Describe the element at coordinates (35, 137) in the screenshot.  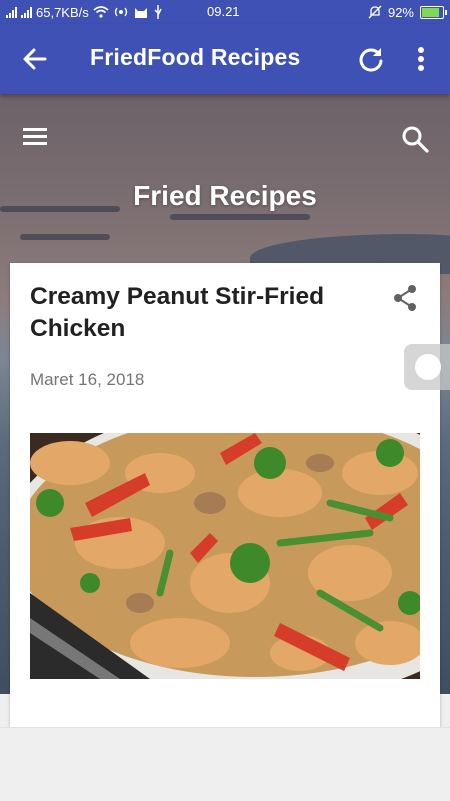
I see `menu-icon` at that location.